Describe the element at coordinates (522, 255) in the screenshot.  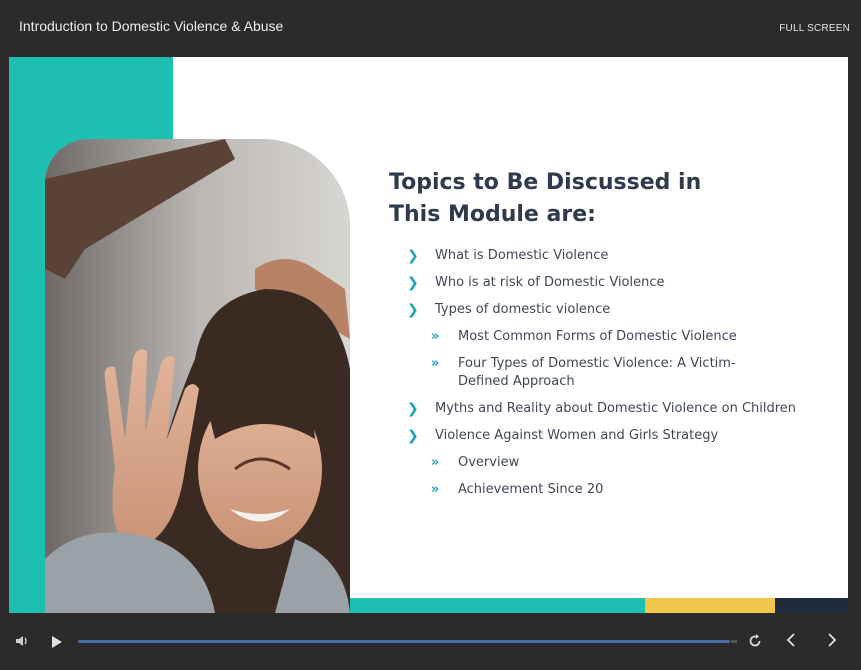
I see `topic-text: What is Domestic Violence` at that location.